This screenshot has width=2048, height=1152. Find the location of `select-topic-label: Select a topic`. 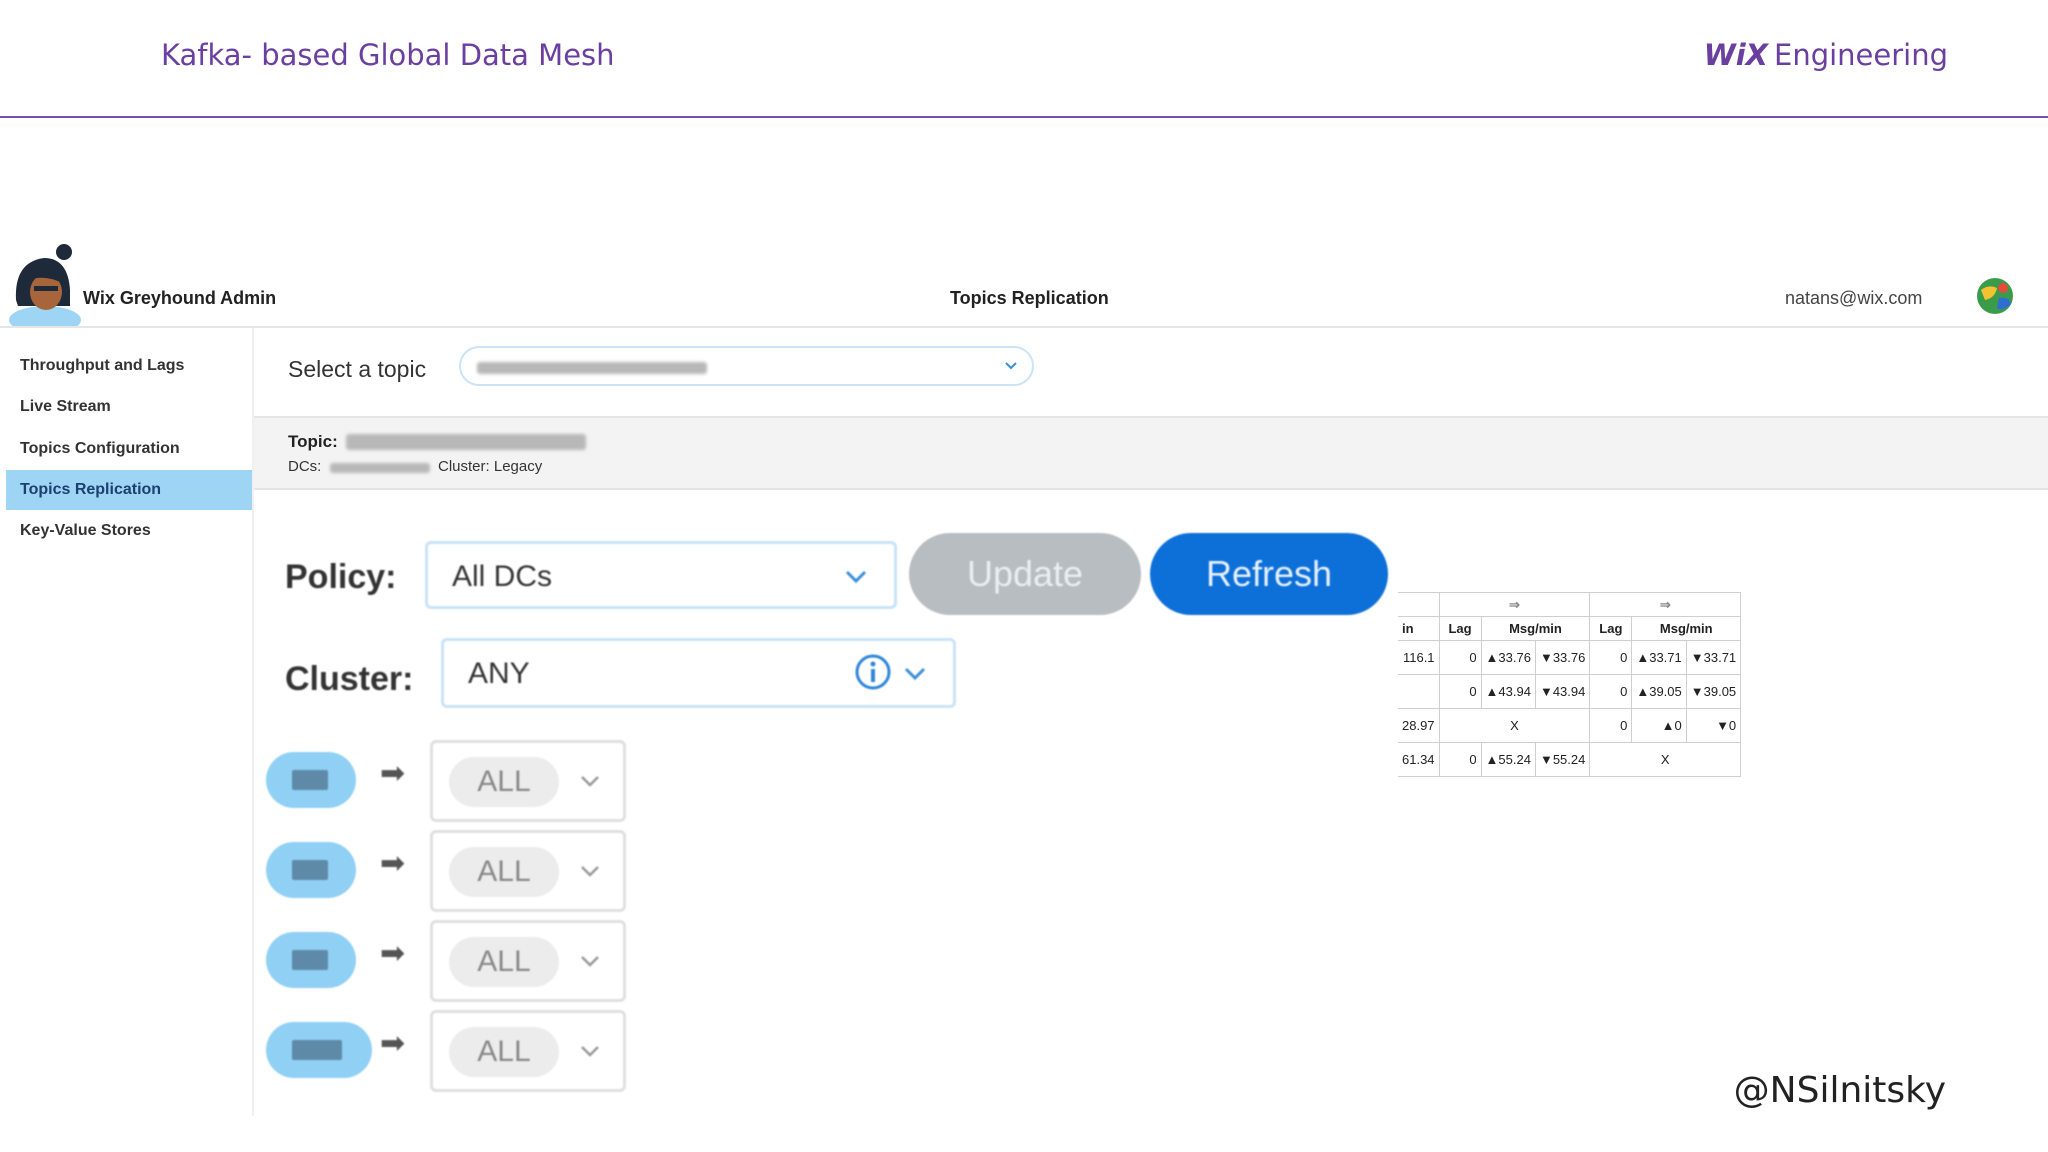

select-topic-label: Select a topic is located at coordinates (357, 369).